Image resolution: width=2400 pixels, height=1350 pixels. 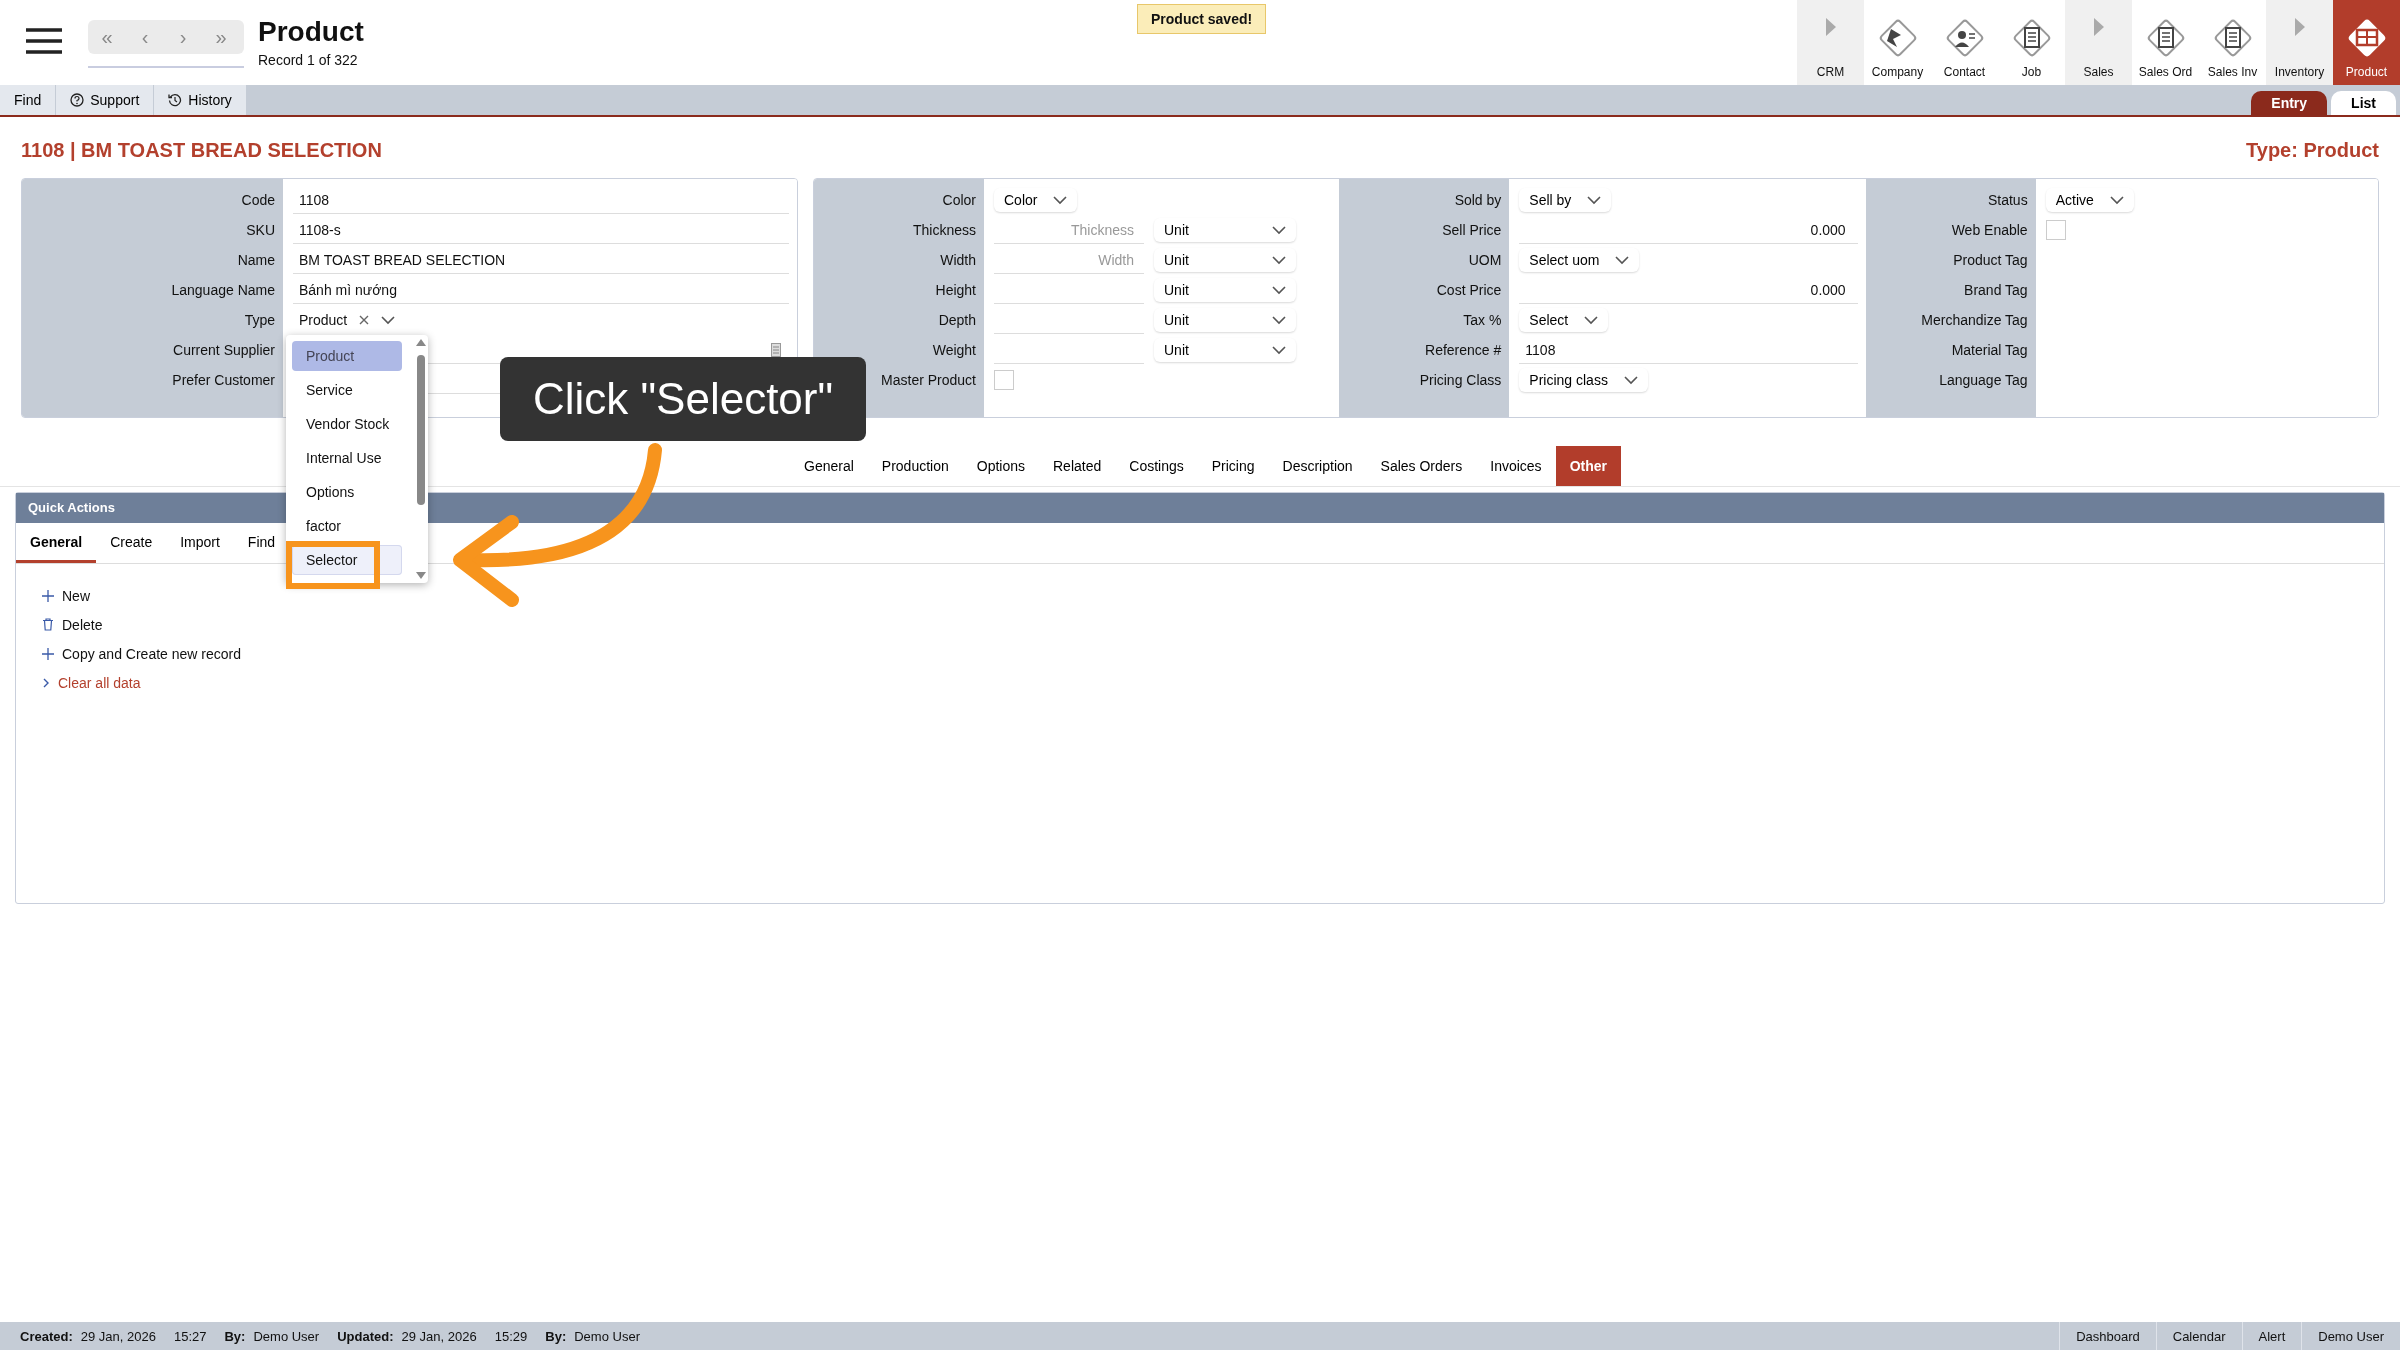 What do you see at coordinates (1317, 466) in the screenshot?
I see `record-tab: Description` at bounding box center [1317, 466].